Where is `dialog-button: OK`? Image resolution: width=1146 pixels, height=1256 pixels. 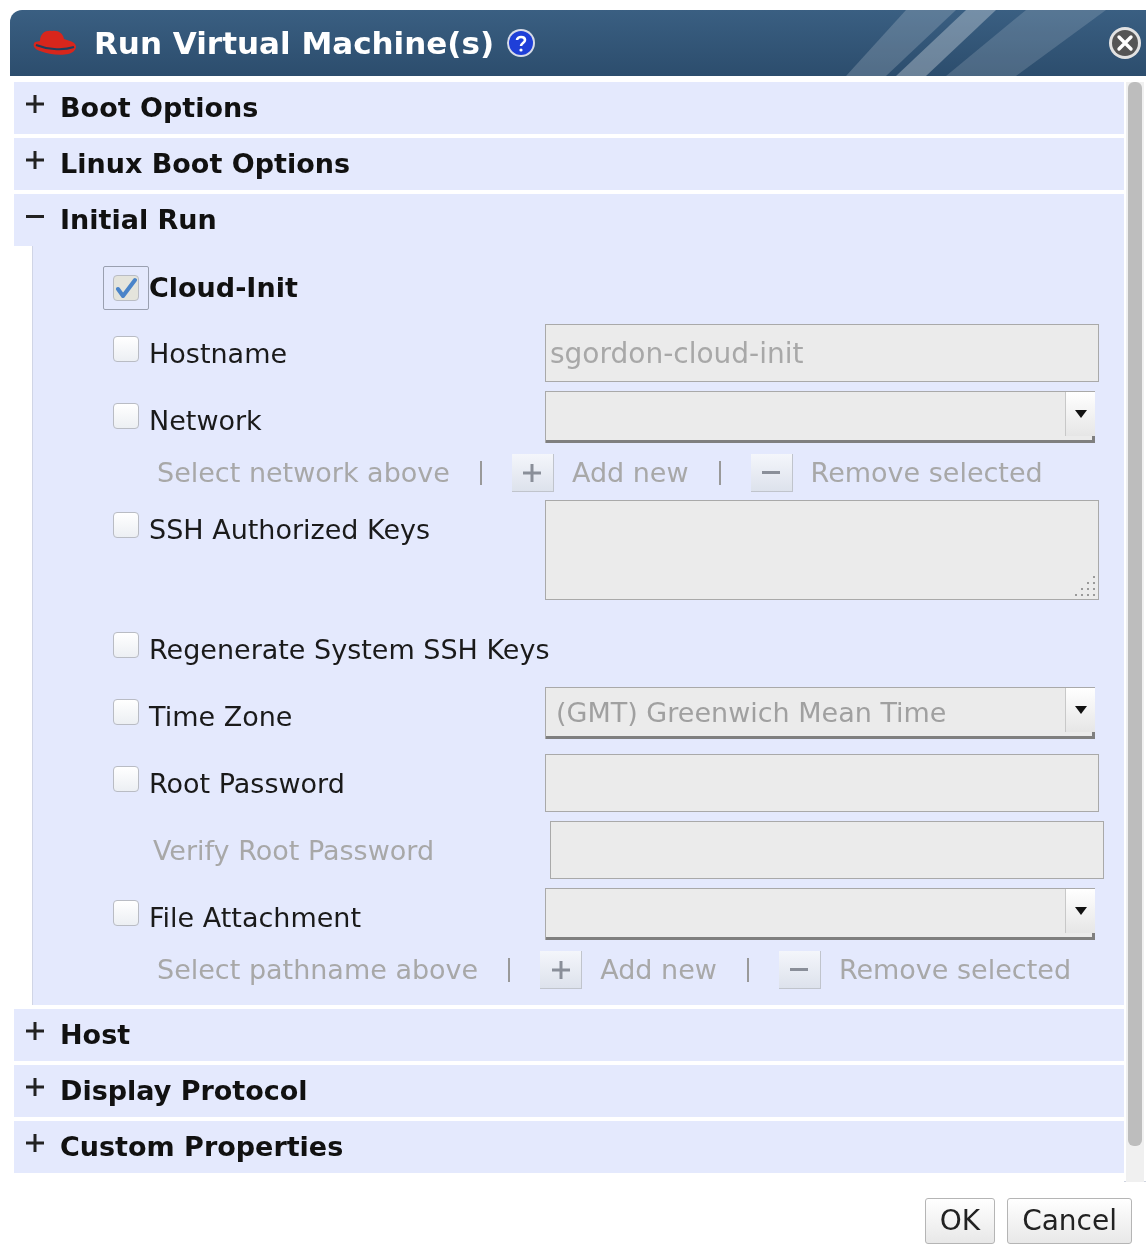
dialog-button: OK is located at coordinates (960, 1221).